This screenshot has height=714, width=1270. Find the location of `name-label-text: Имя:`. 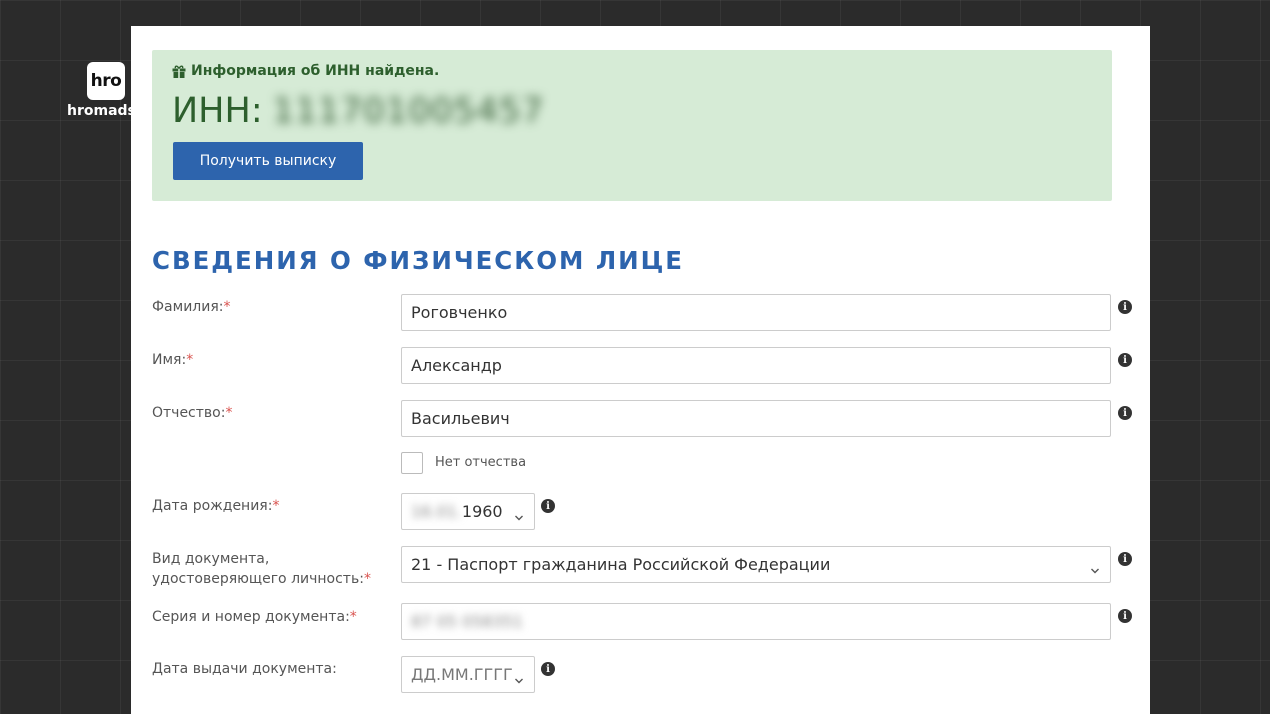

name-label-text: Имя: is located at coordinates (169, 360).